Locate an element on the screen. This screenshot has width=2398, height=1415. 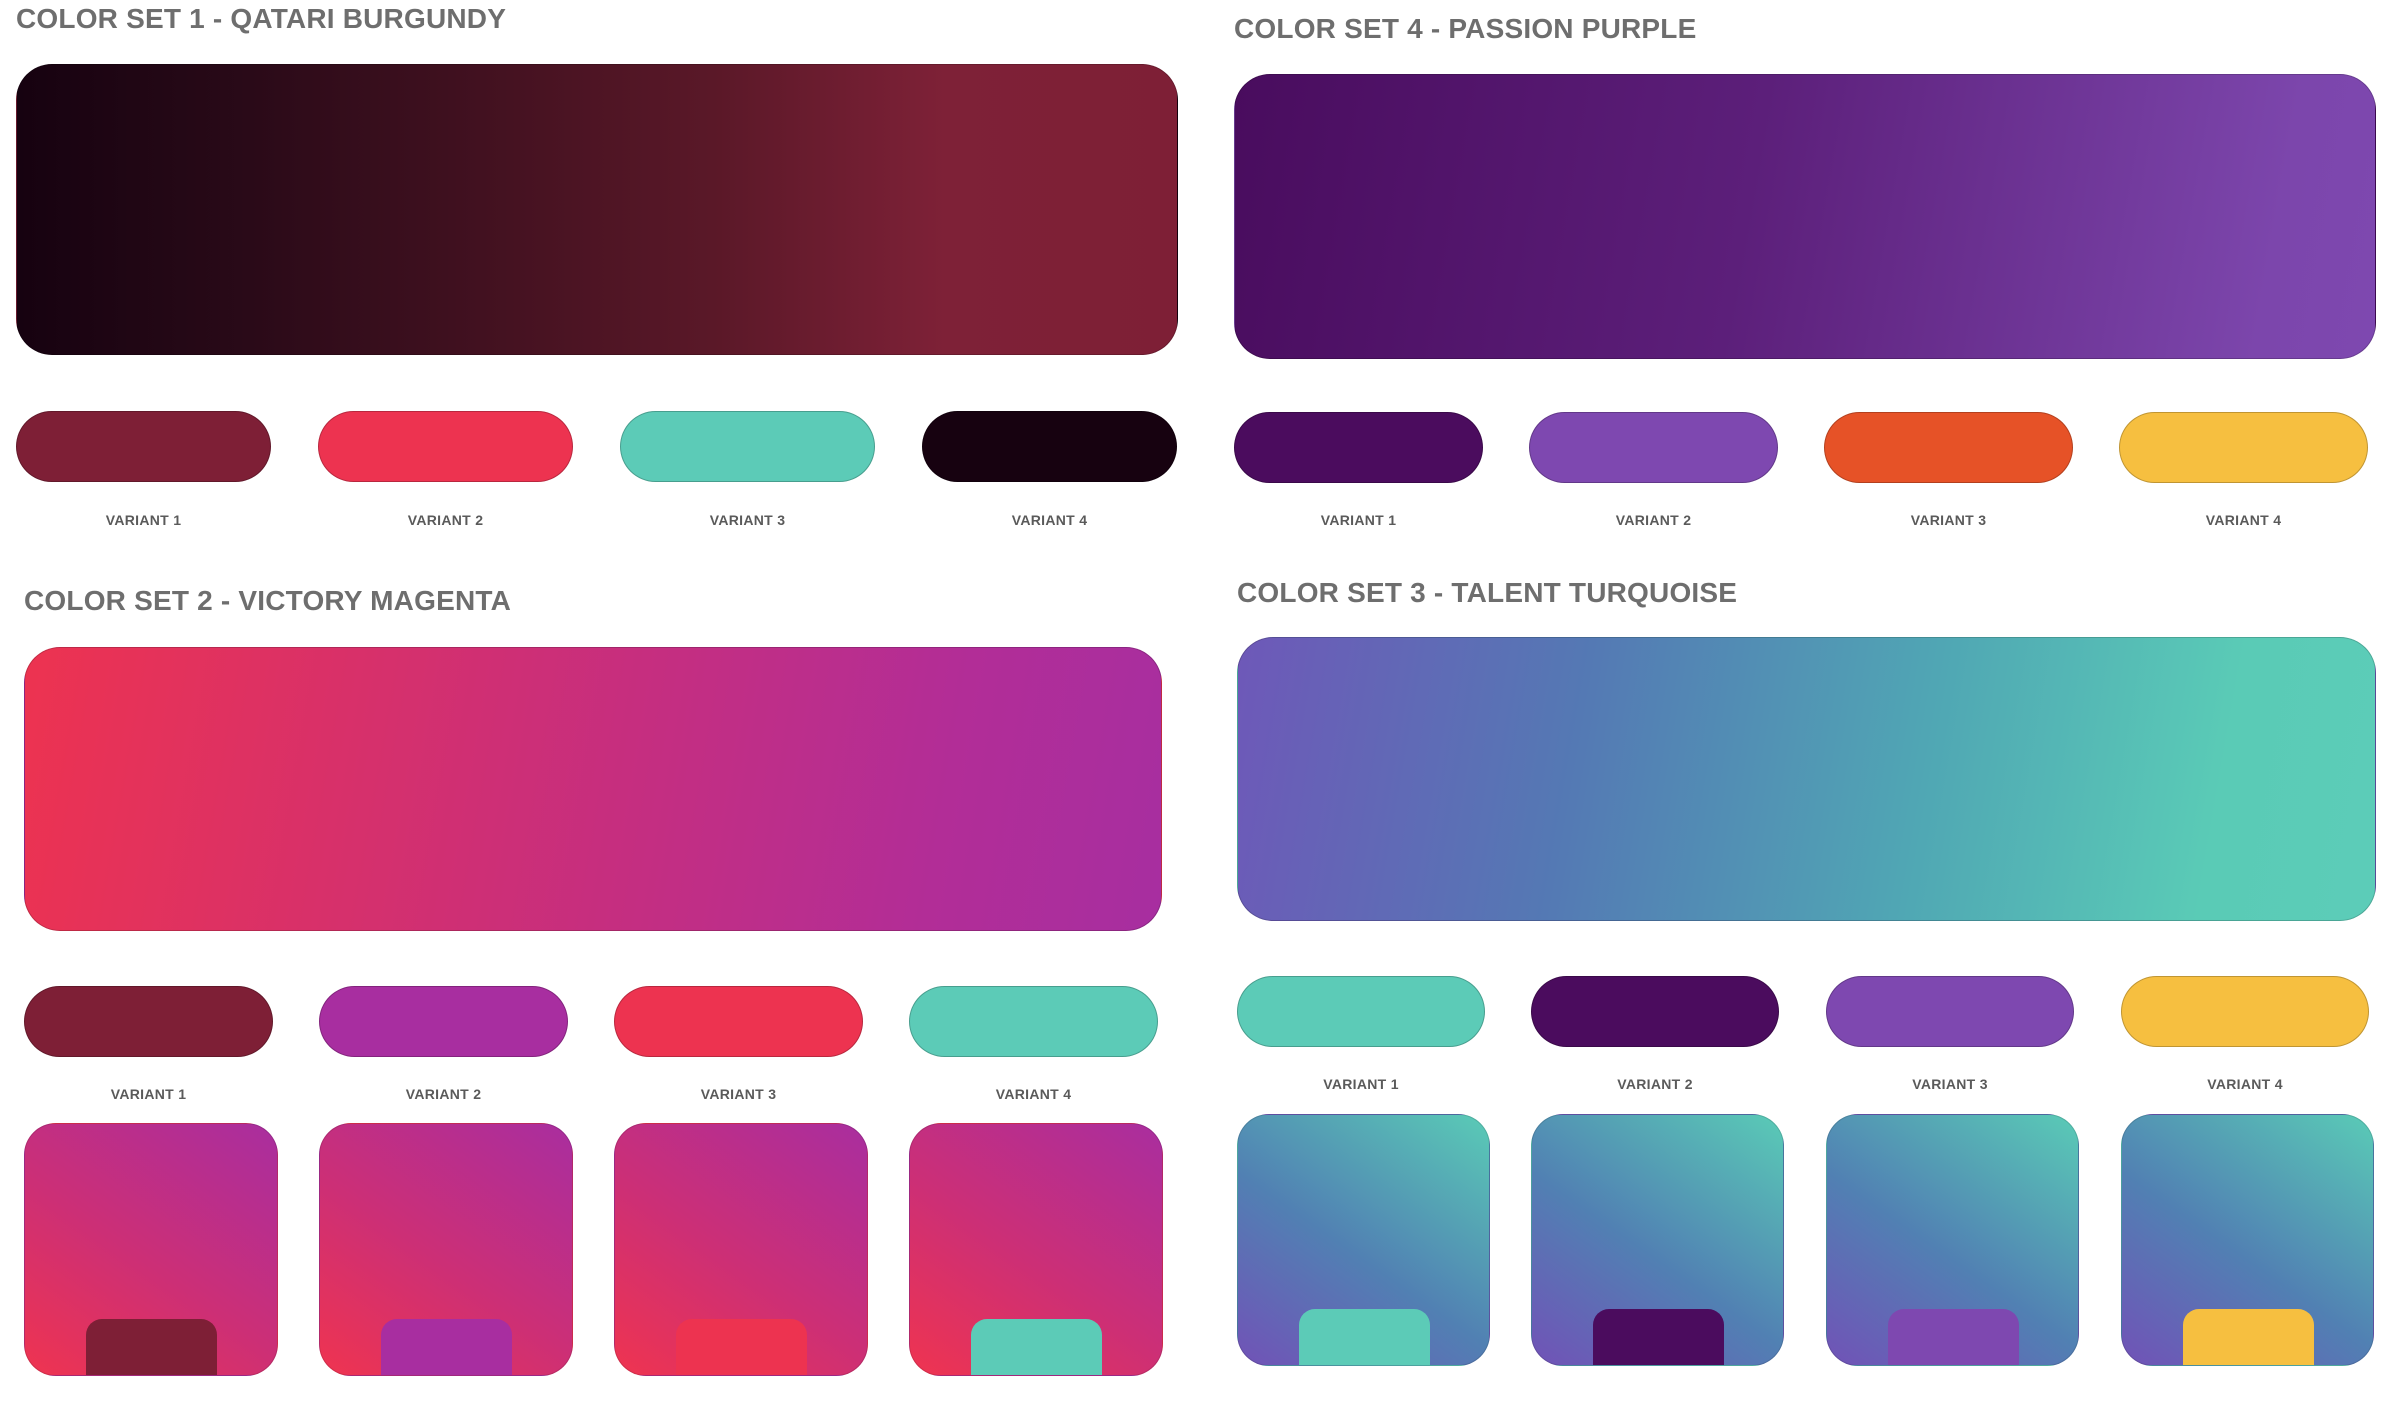
set3-variant2-swatch is located at coordinates (1655, 1011).